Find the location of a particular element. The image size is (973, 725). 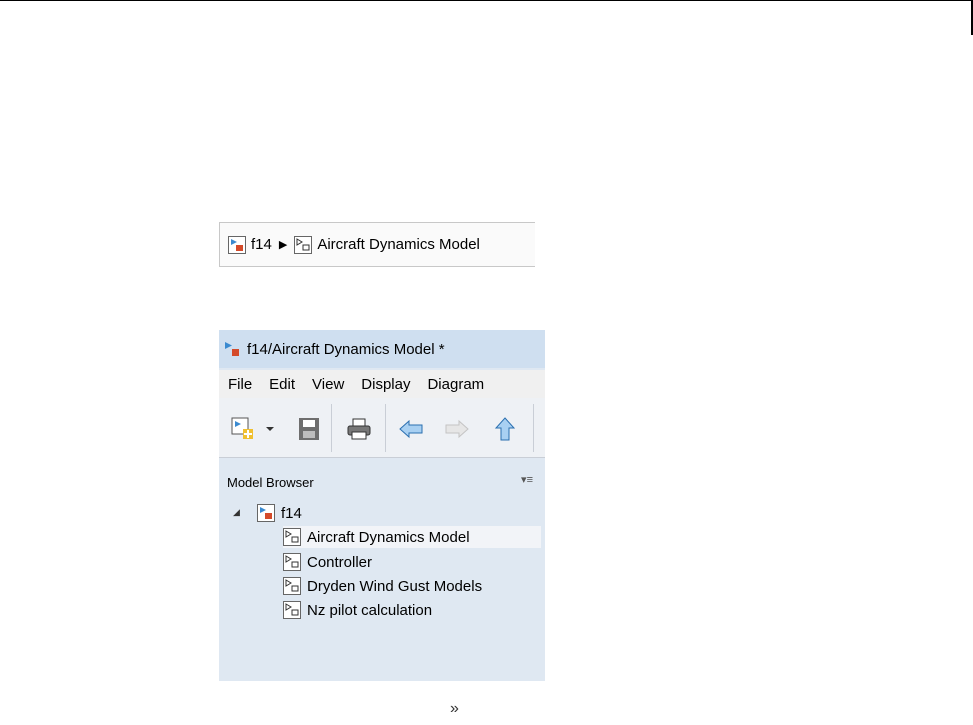

tree-item-nz-pilot-calculation: Nz pilot calculation is located at coordinates (357, 610).